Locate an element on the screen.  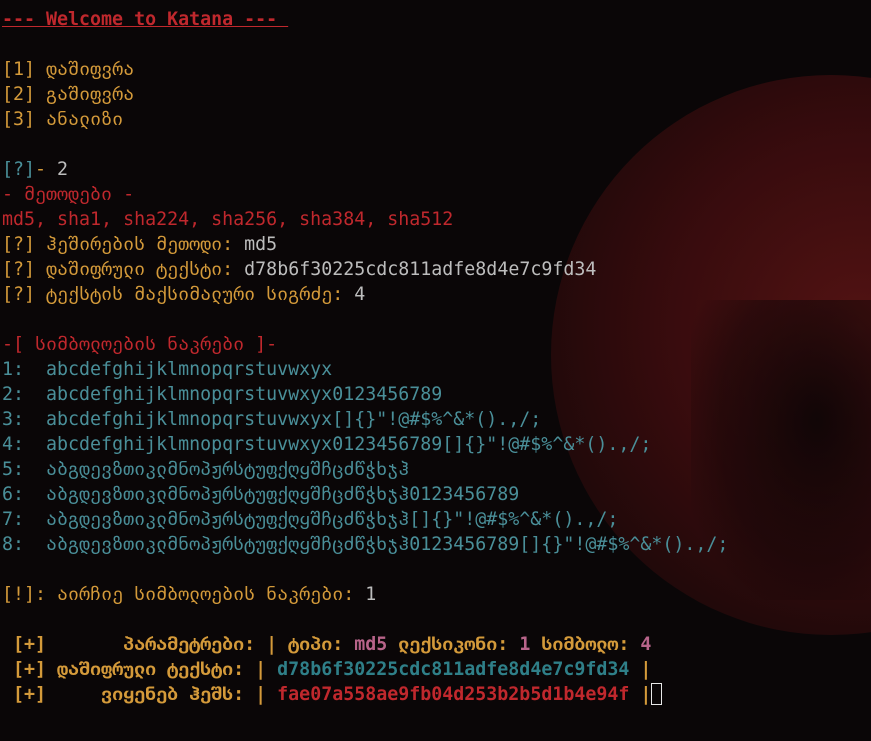
charset-choice: [!]: აირჩიე სიმბოლოების ნაკრები: 1 is located at coordinates (365, 594).